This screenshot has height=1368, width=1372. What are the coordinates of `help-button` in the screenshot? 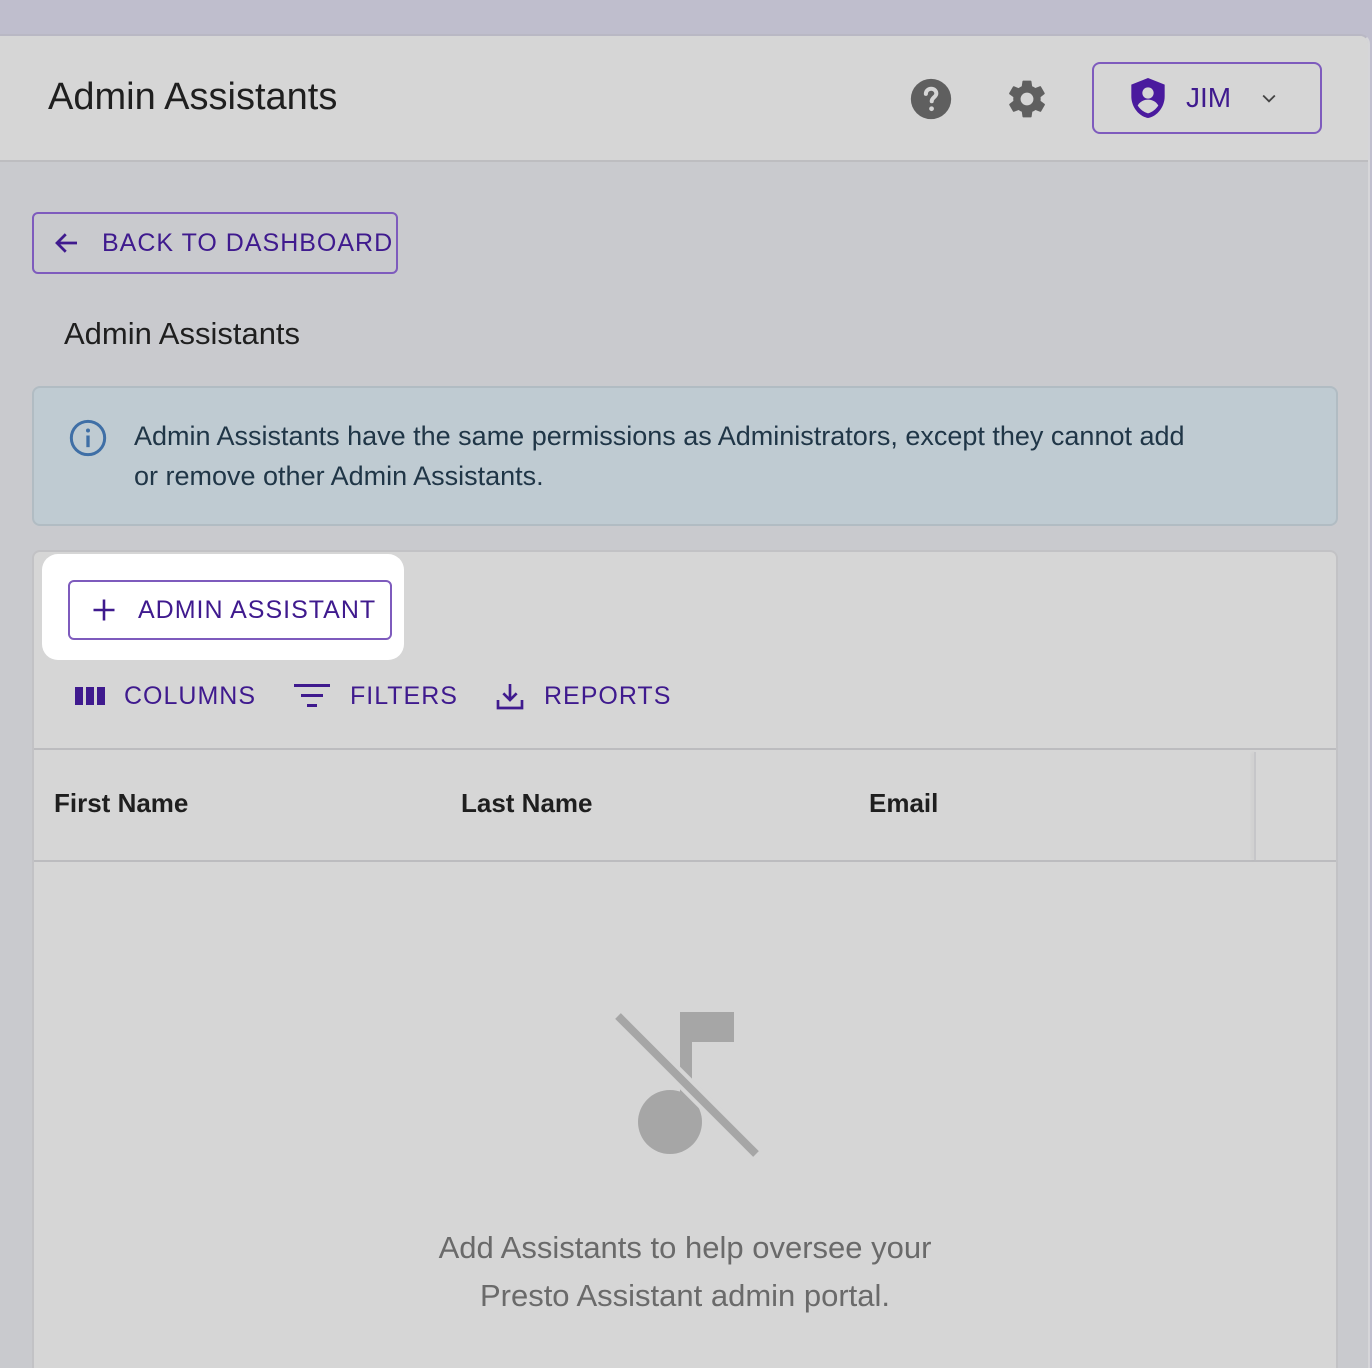 It's located at (931, 99).